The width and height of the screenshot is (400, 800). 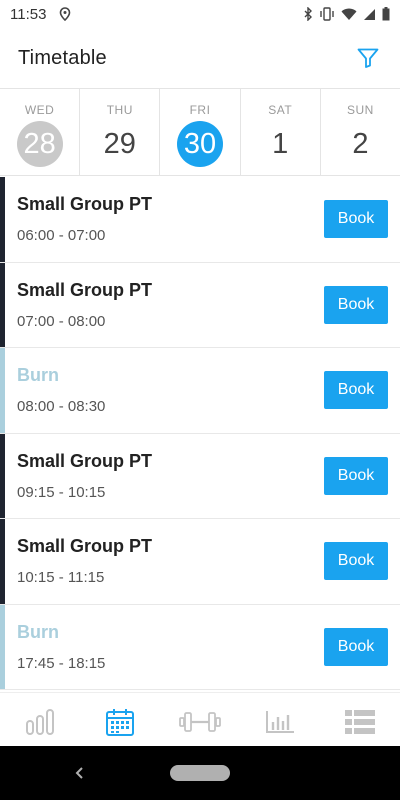 I want to click on nav-timetable, so click(x=120, y=721).